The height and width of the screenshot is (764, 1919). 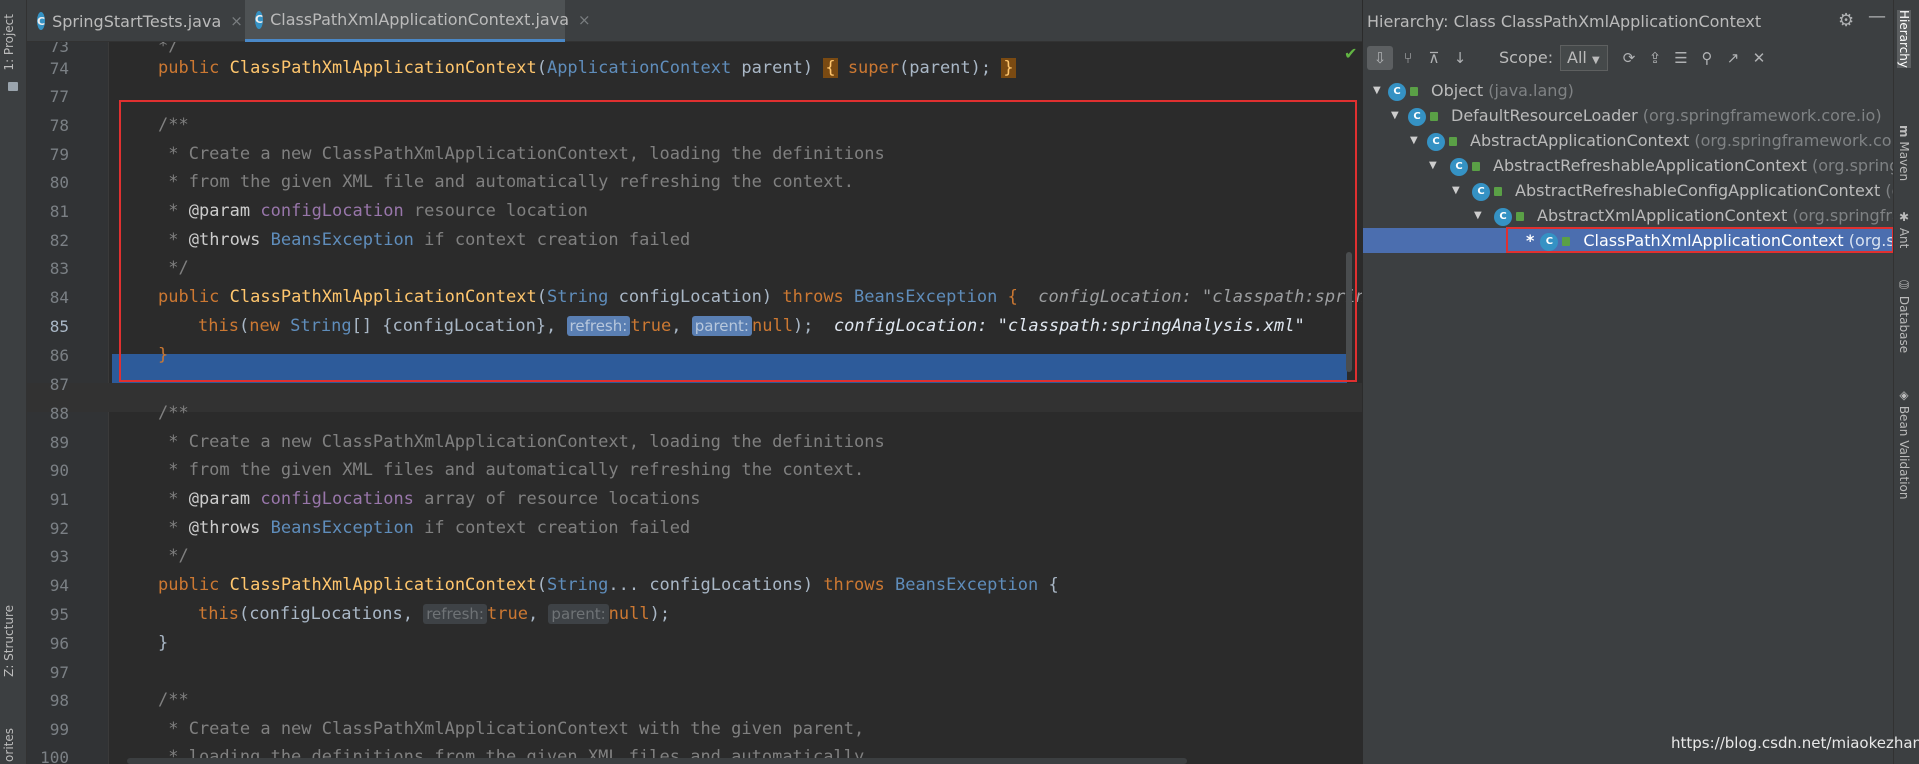 What do you see at coordinates (1733, 58) in the screenshot?
I see `open-in-window-icon: ↗` at bounding box center [1733, 58].